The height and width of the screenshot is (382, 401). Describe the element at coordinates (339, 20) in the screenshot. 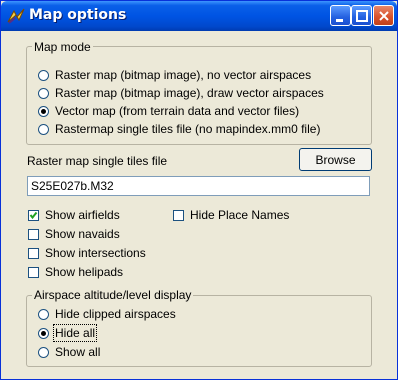

I see `minimize-icon` at that location.